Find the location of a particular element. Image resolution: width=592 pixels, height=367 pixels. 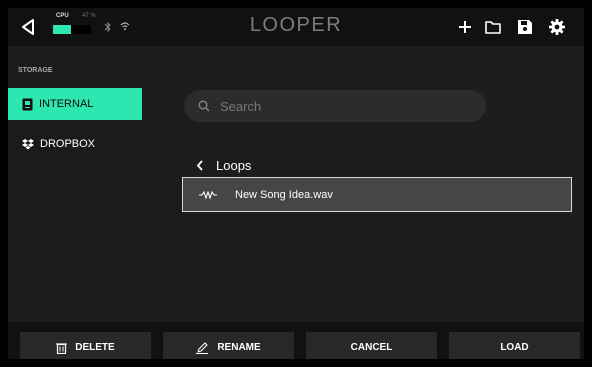

chevron-left-icon is located at coordinates (199, 165).